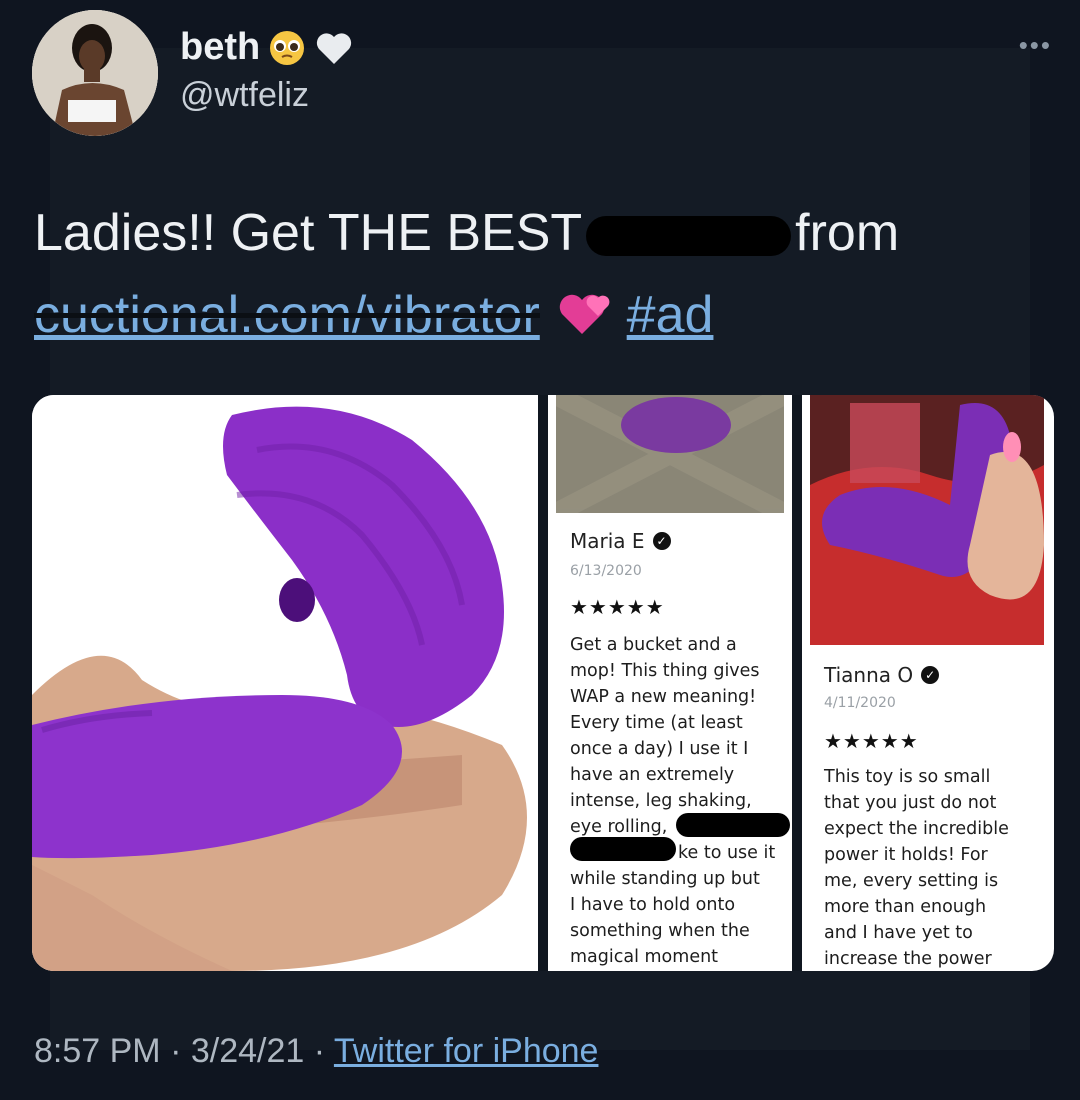  I want to click on avatar, so click(95, 73).